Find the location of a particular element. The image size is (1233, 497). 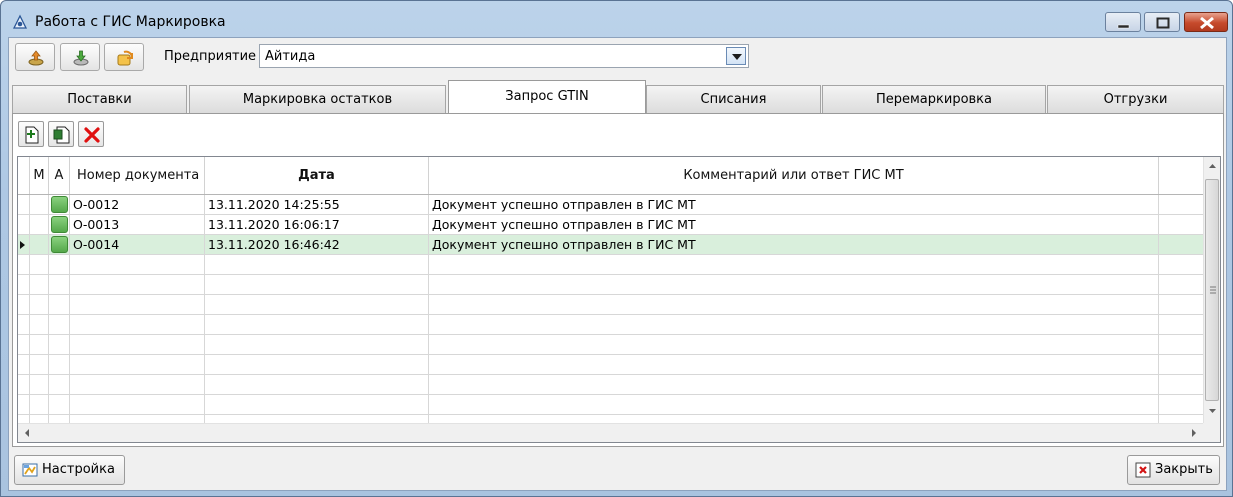

tab-remarking: Перемаркировка is located at coordinates (934, 99).